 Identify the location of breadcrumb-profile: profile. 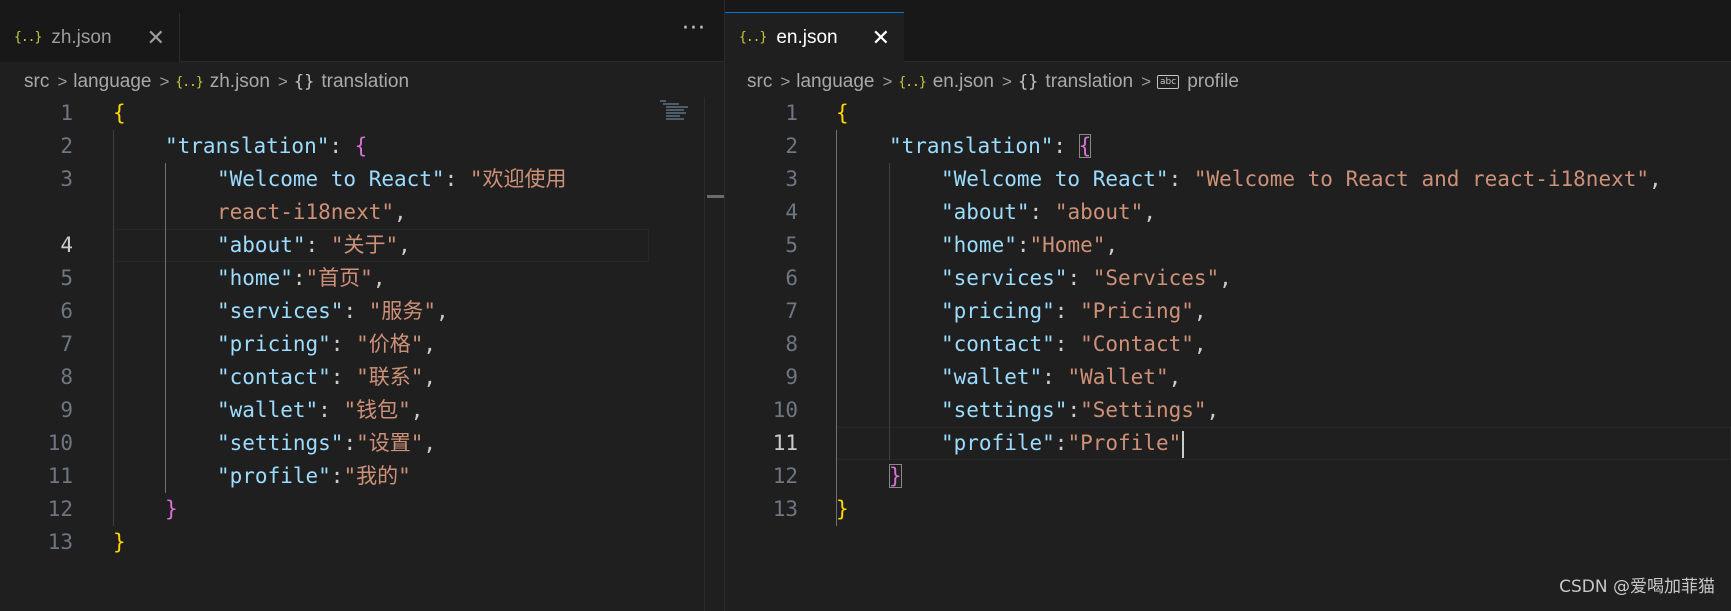
(1213, 82).